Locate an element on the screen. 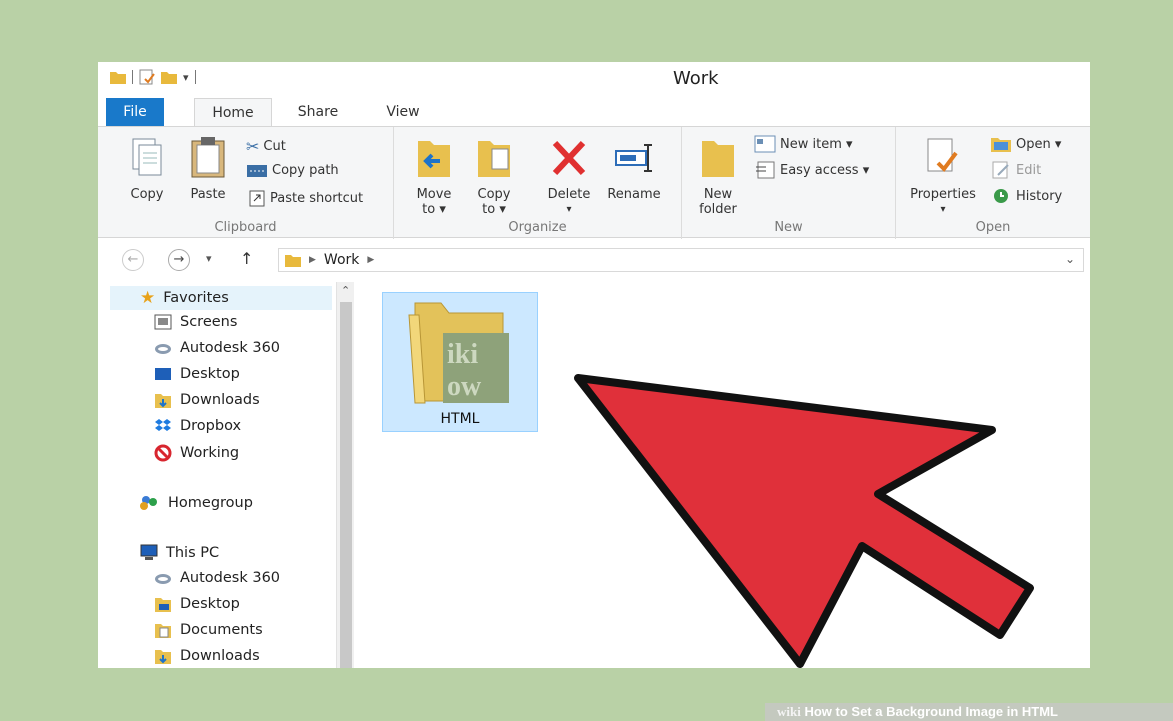 The height and width of the screenshot is (721, 1173). watermark-brand: wiki is located at coordinates (789, 711).